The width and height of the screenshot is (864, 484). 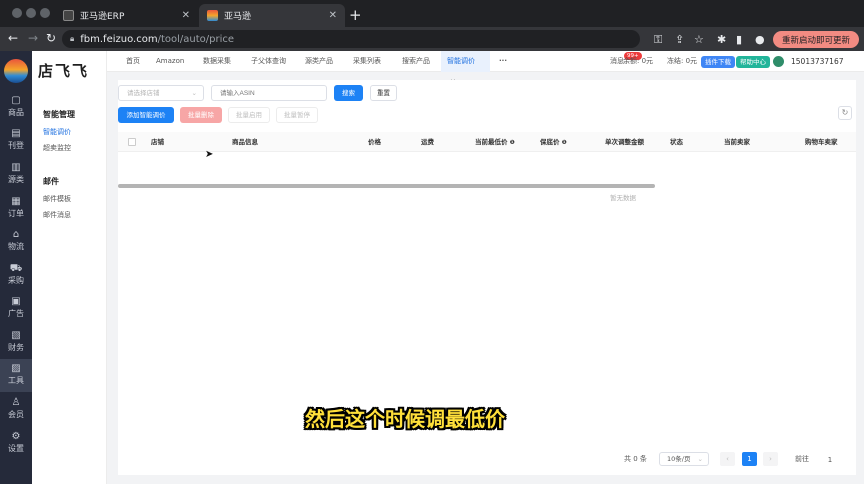 I want to click on browser-update-button: 重新启动即可更新, so click(x=816, y=39).